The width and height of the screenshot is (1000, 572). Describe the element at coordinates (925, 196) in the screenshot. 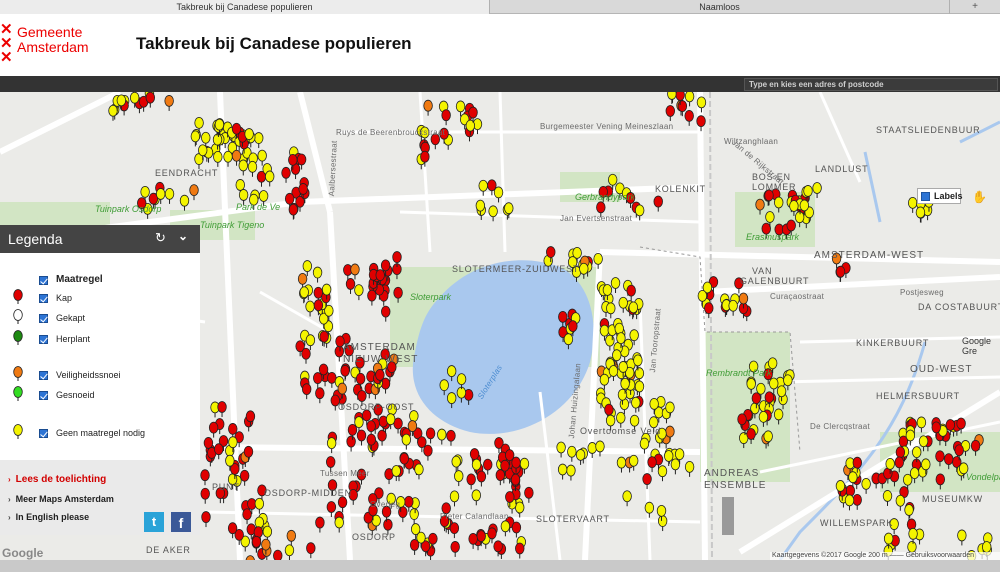

I see `labels-checkbox` at that location.